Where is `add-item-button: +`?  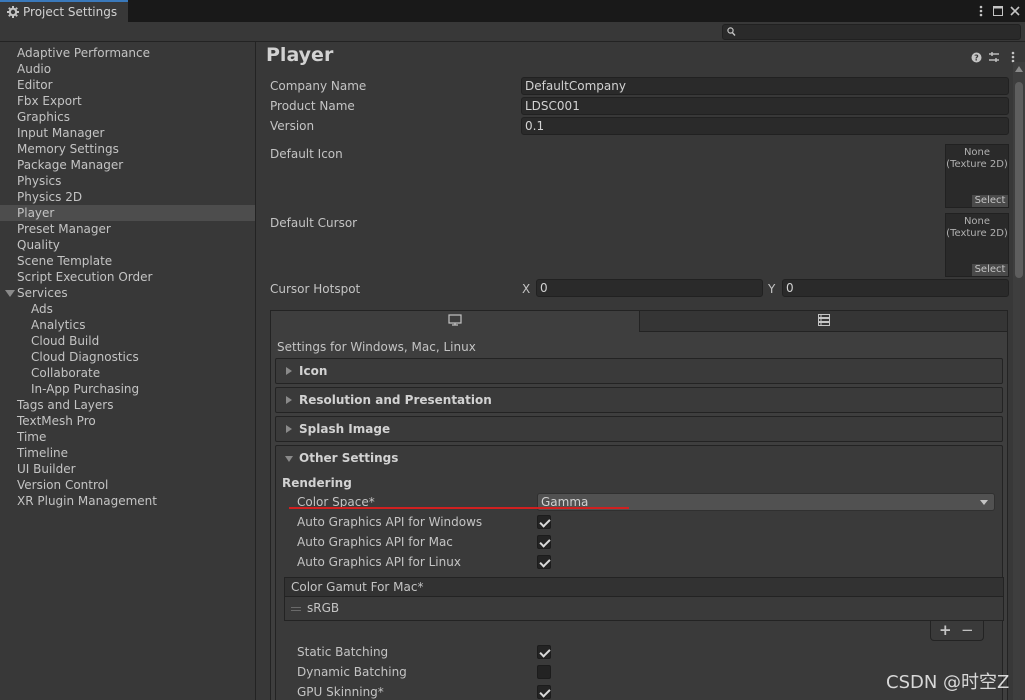
add-item-button: + is located at coordinates (945, 630).